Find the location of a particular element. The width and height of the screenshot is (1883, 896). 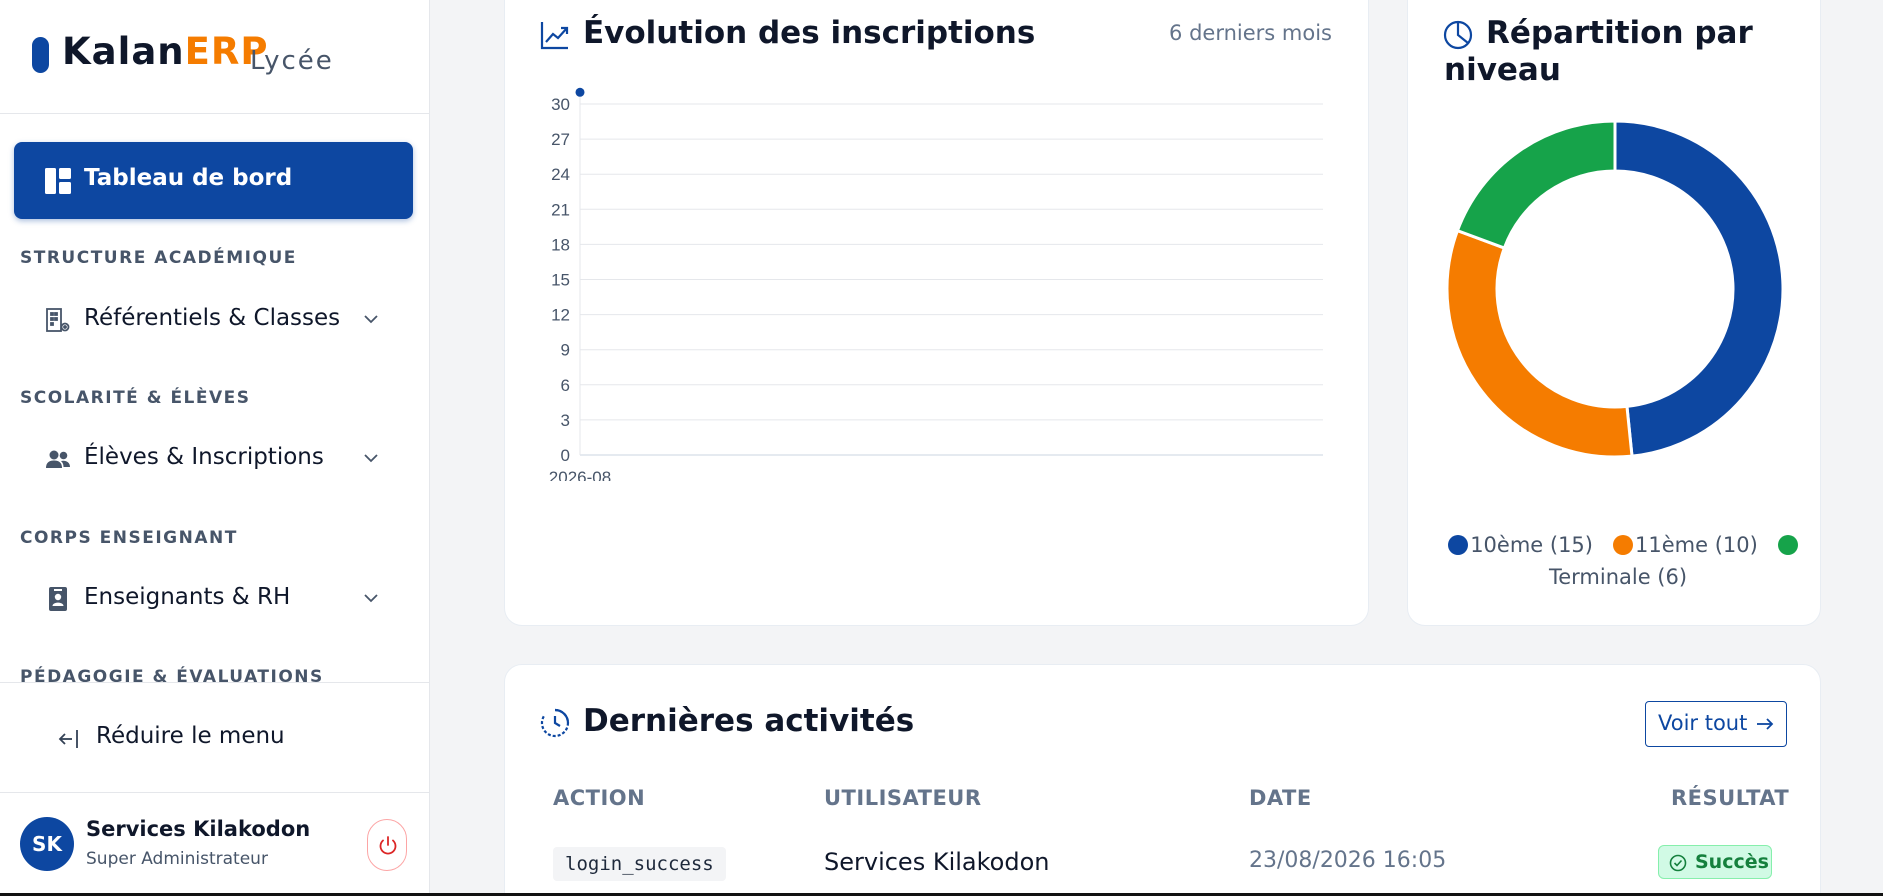

donut-slice-11me is located at coordinates (1539, 343).